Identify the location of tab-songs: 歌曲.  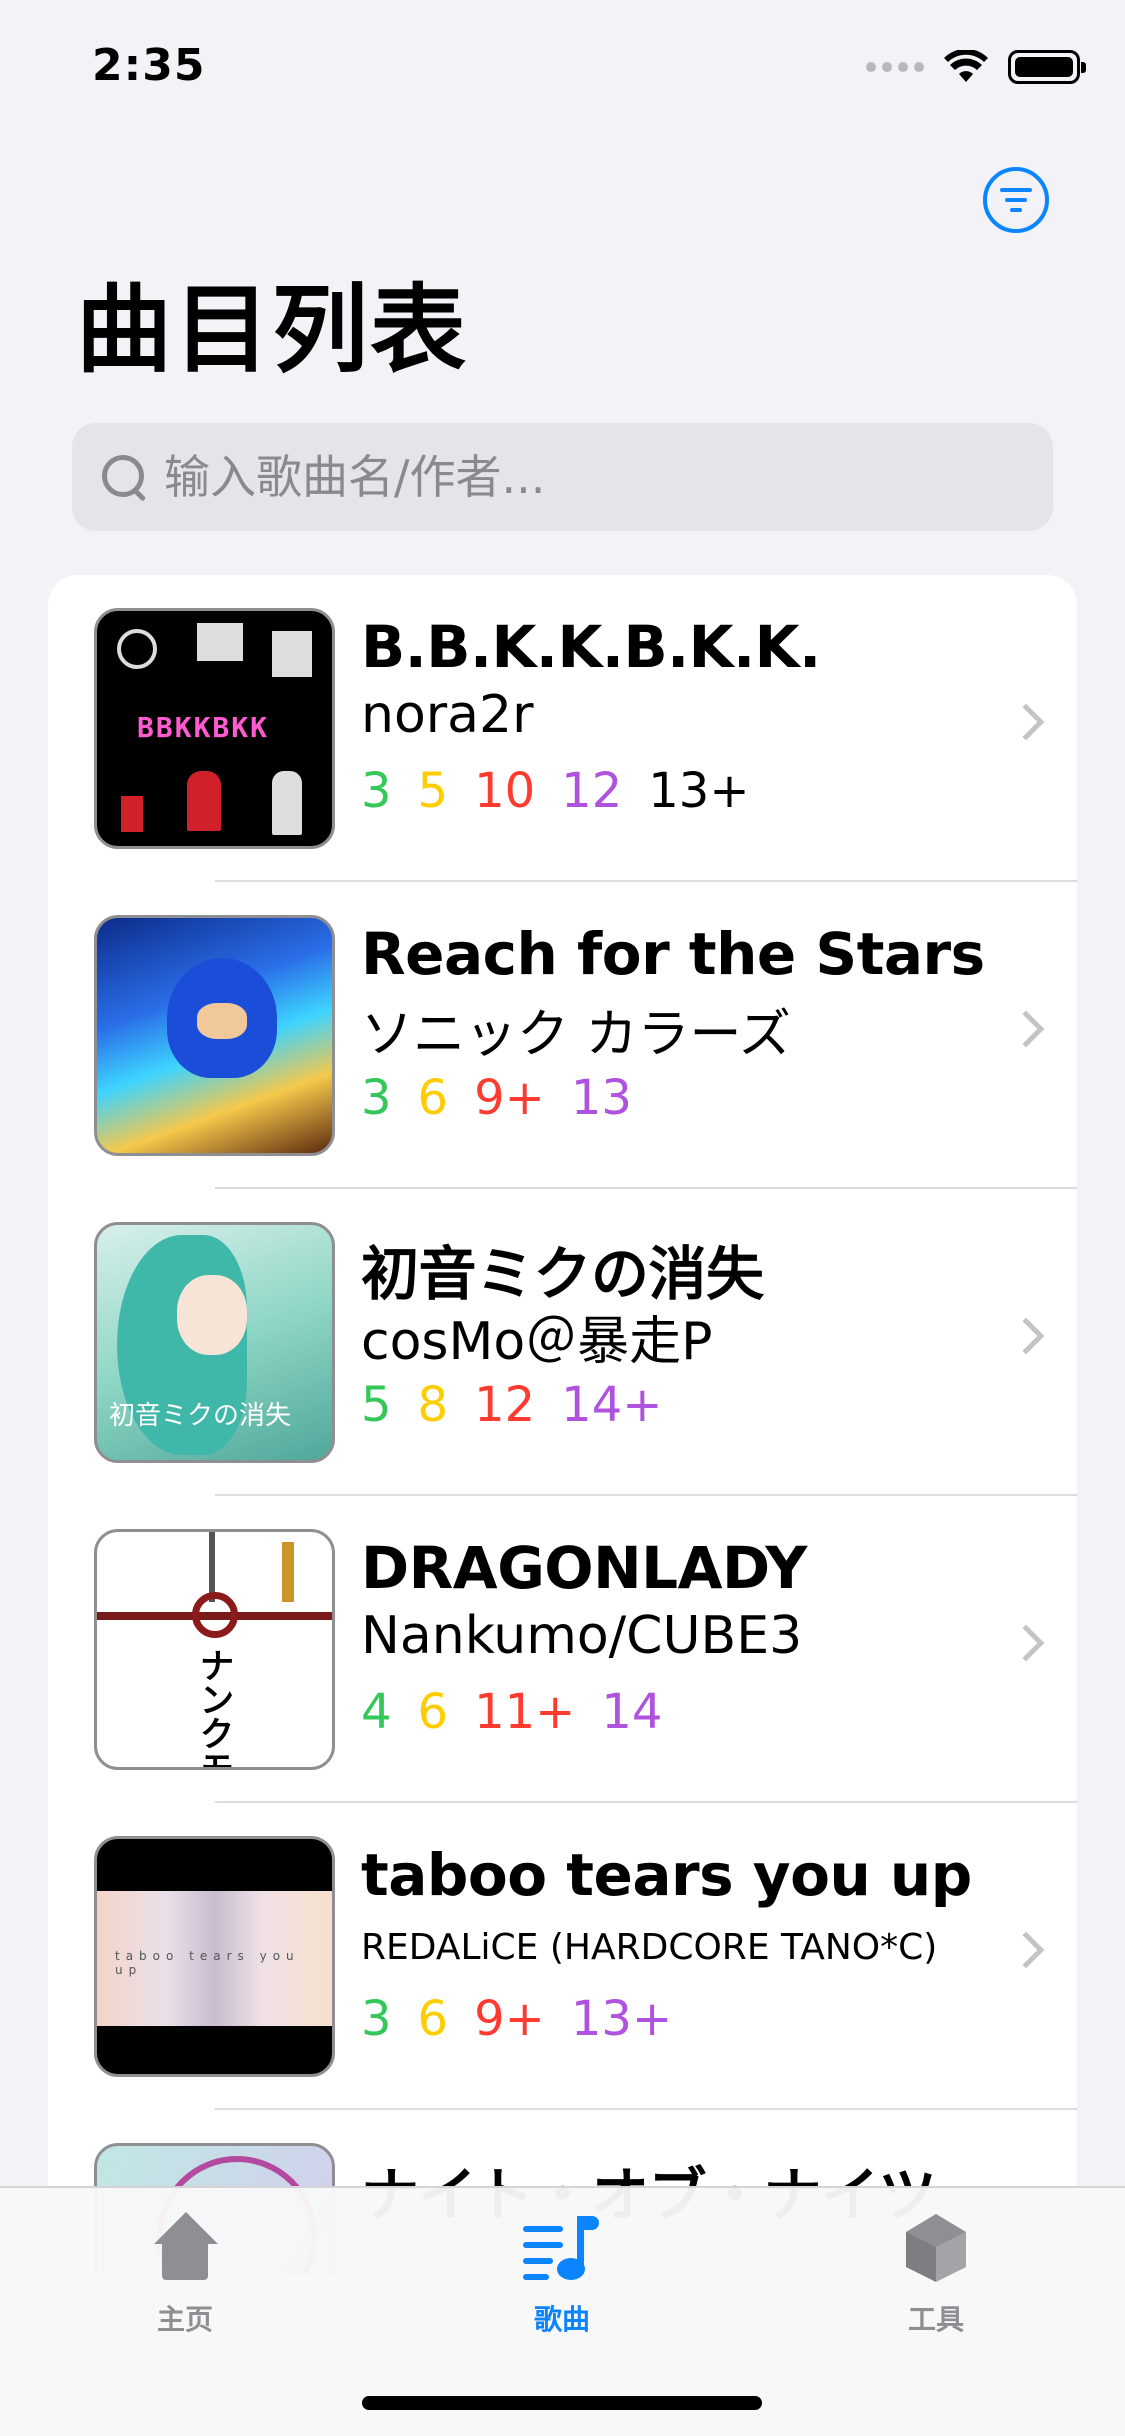
(562, 2274).